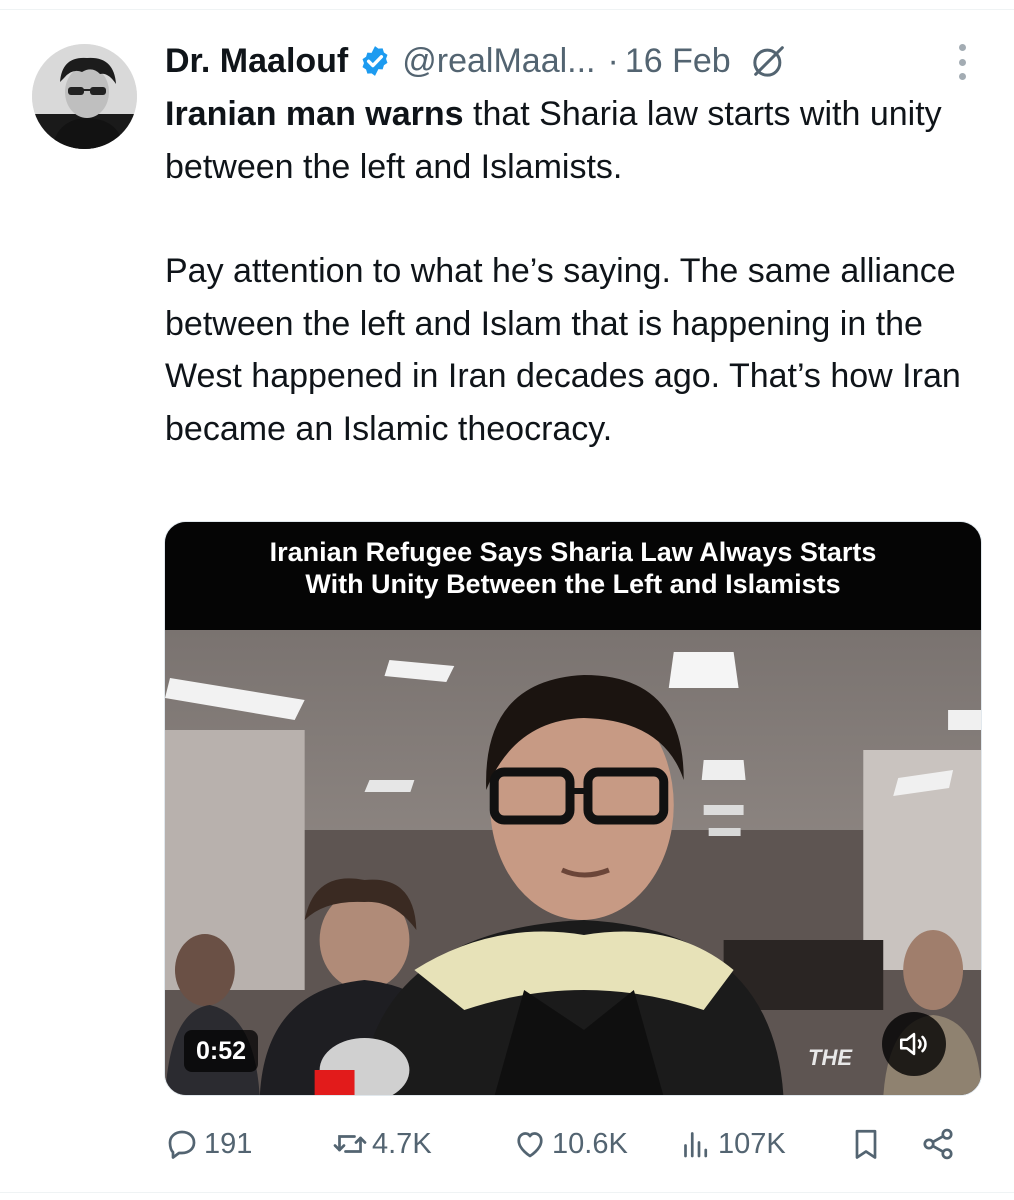 The height and width of the screenshot is (1200, 1014). I want to click on like-count: 10.6K, so click(590, 1143).